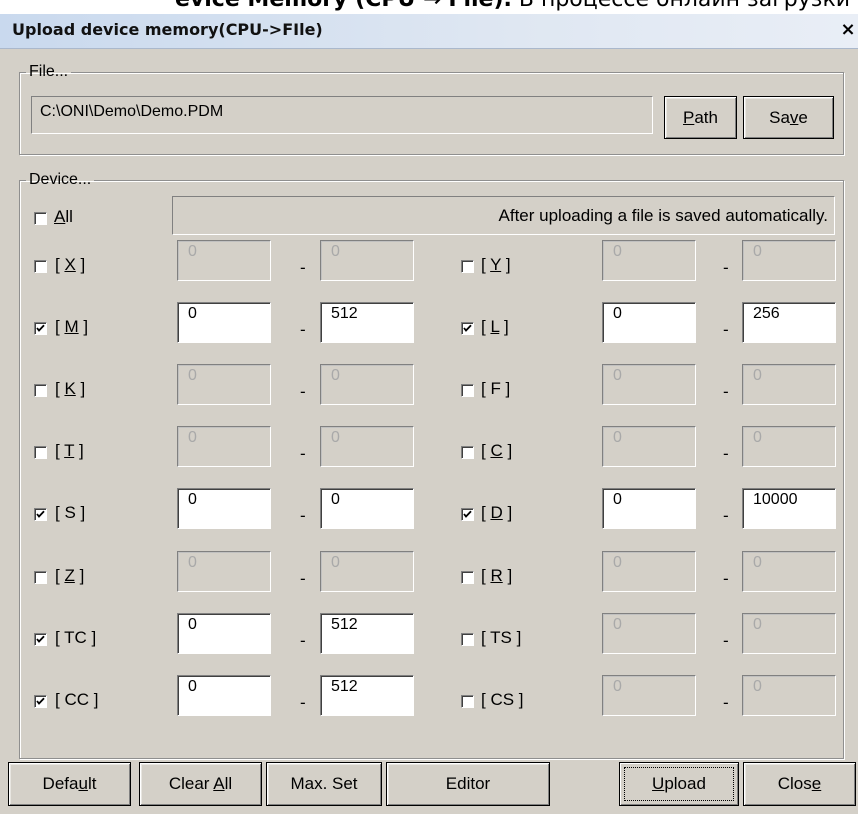  I want to click on device-label-right-4: [ D ], so click(496, 513).